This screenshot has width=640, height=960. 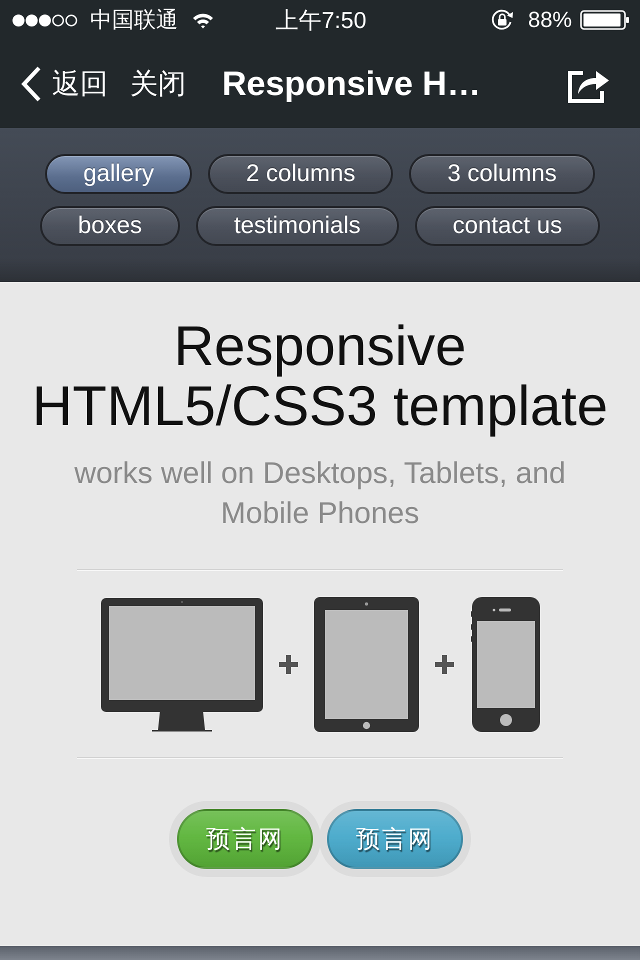 What do you see at coordinates (366, 664) in the screenshot?
I see `tablet-icon` at bounding box center [366, 664].